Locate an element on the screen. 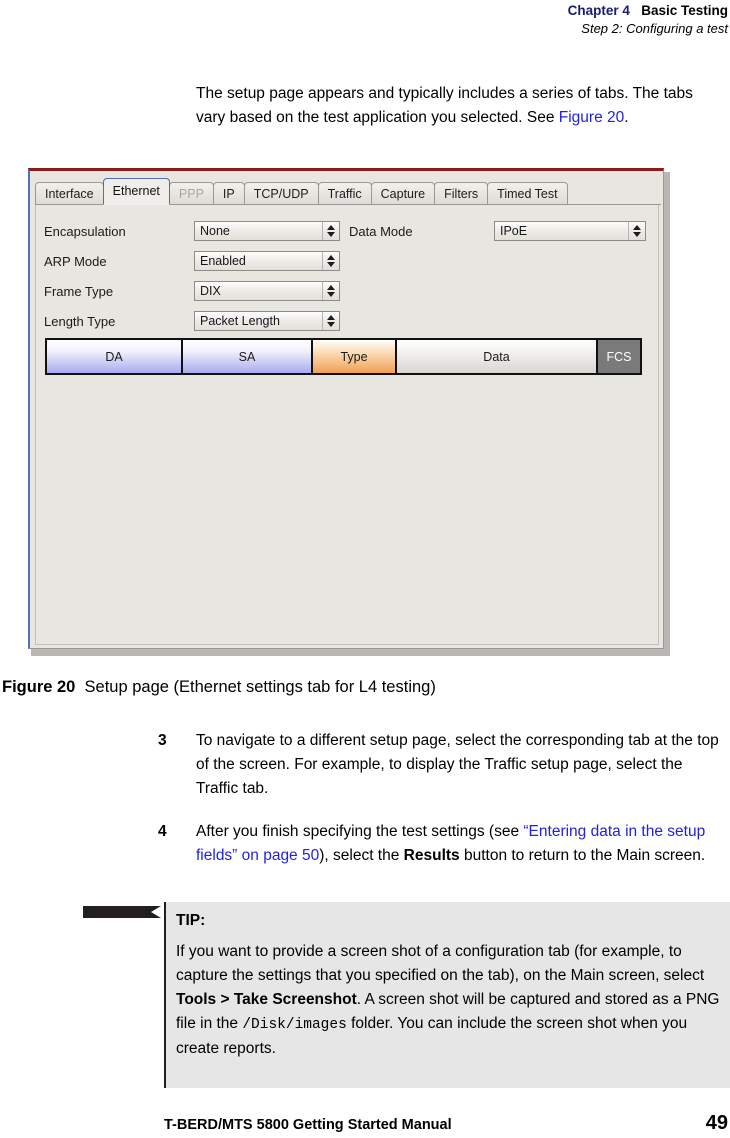 This screenshot has height=1138, width=730. disk-images-path: /Disk/images is located at coordinates (294, 1025).